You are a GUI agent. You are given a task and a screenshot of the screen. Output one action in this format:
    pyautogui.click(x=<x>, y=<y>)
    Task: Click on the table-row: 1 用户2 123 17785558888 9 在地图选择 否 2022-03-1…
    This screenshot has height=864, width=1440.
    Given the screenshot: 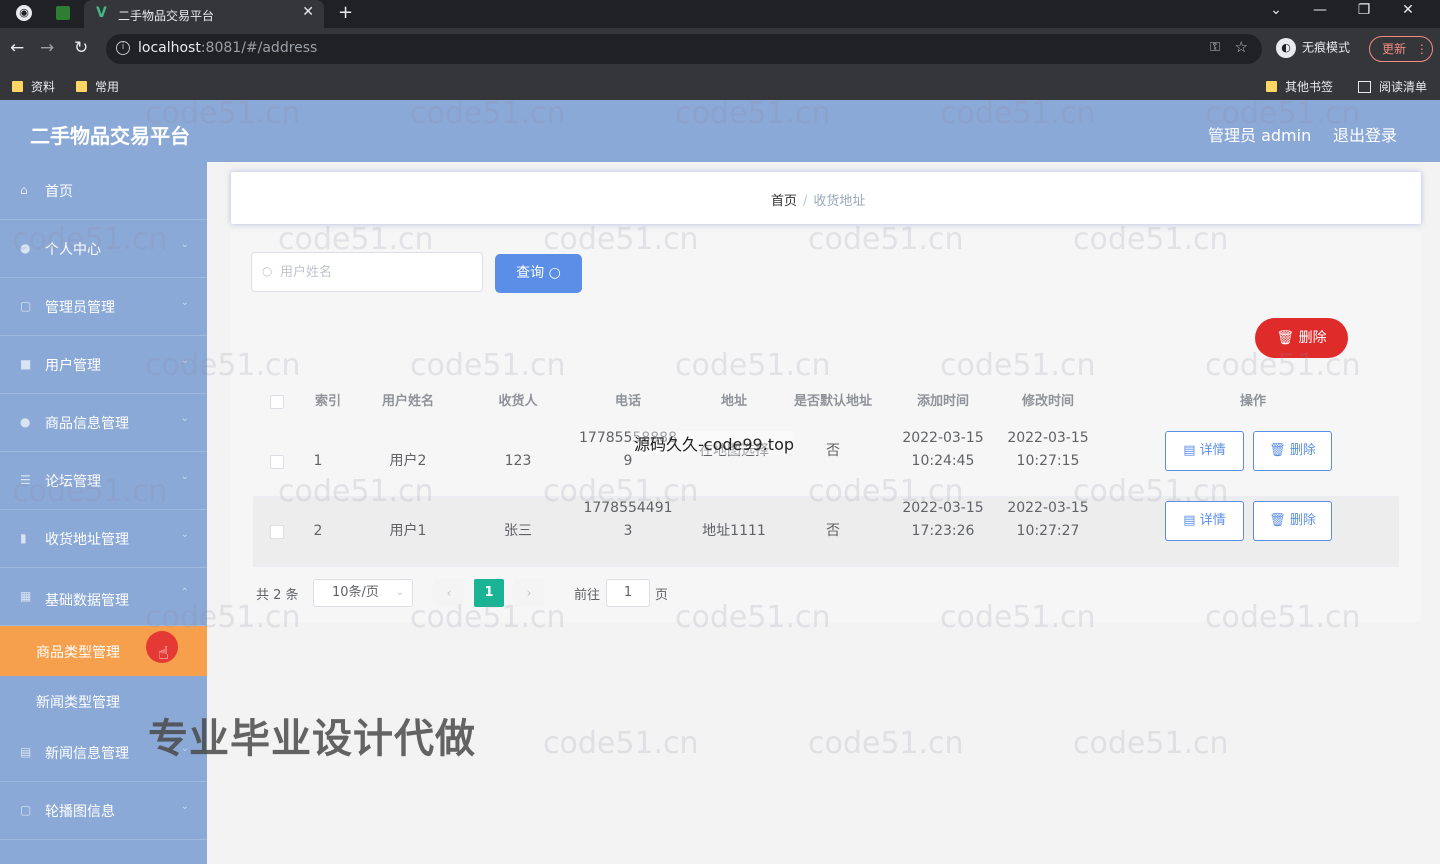 What is the action you would take?
    pyautogui.click(x=826, y=462)
    